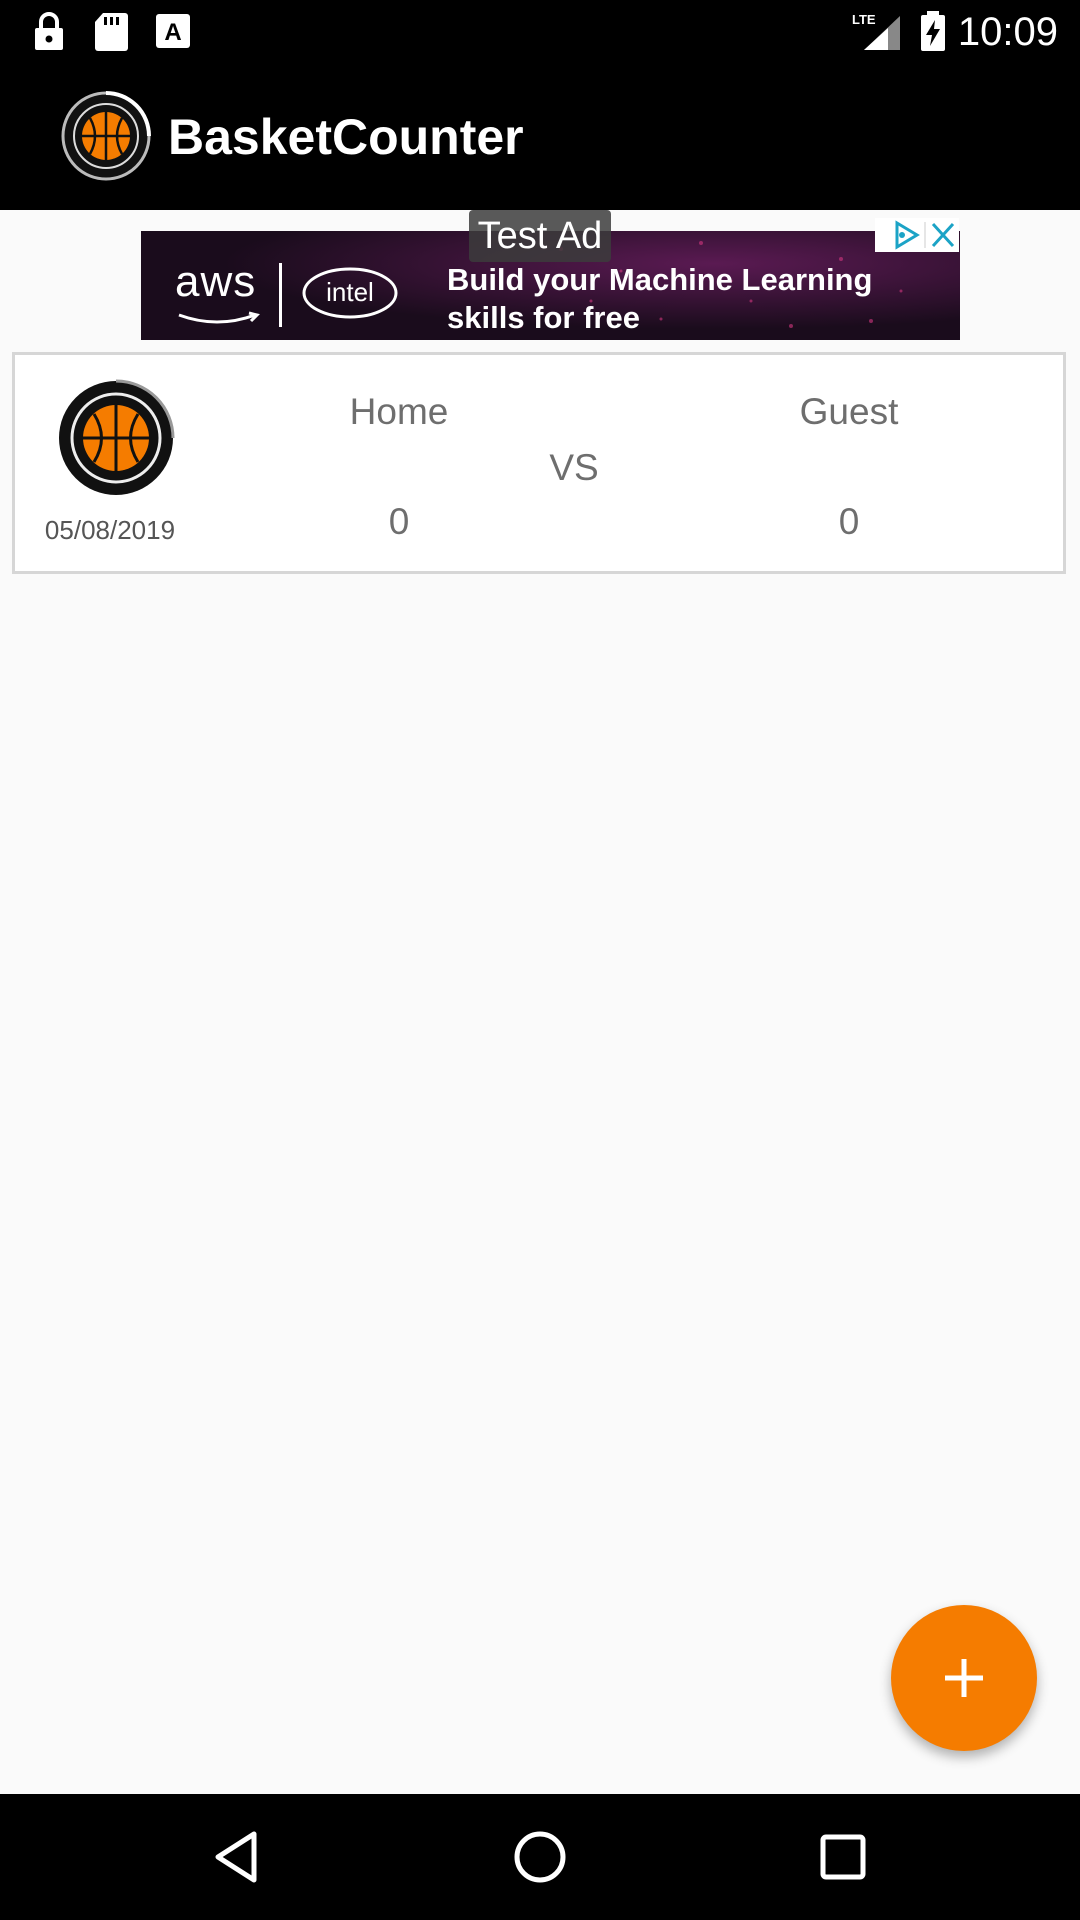  I want to click on ad-choices, so click(917, 235).